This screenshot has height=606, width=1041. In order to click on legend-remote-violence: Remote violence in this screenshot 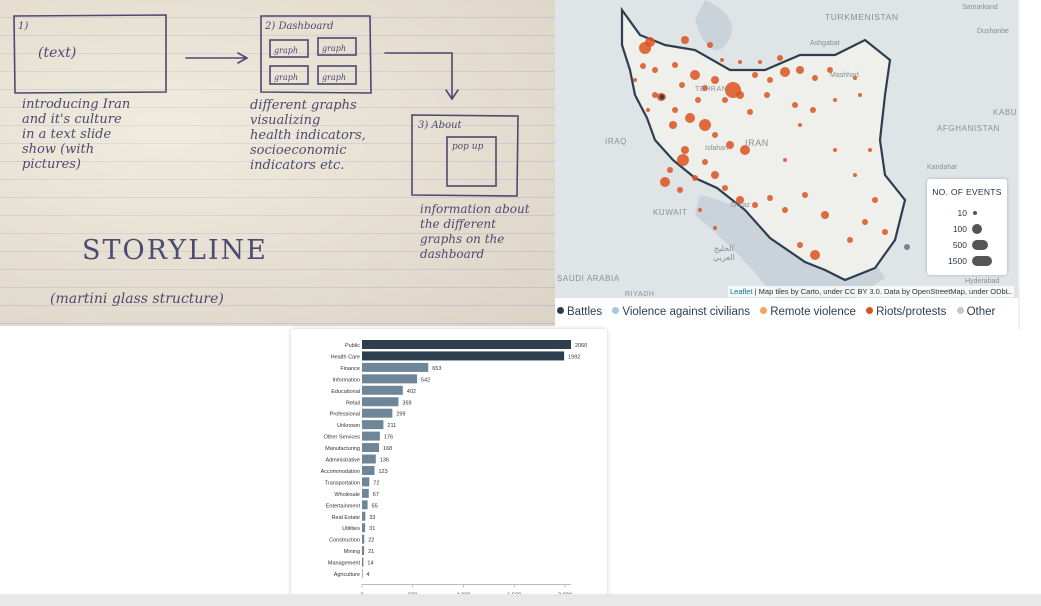, I will do `click(808, 312)`.